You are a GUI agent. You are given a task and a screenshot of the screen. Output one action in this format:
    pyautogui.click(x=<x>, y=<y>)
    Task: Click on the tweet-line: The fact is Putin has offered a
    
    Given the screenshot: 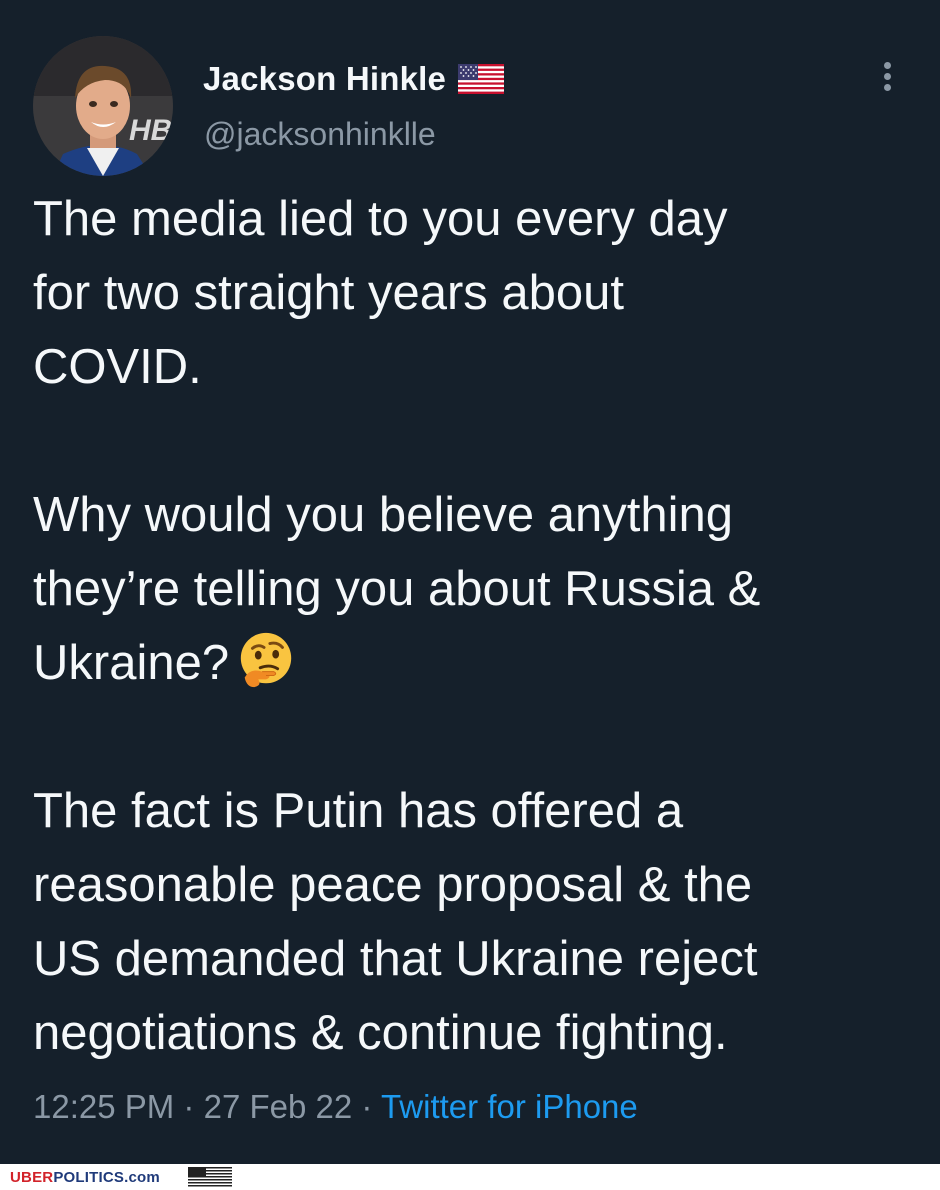 What is the action you would take?
    pyautogui.click(x=358, y=811)
    